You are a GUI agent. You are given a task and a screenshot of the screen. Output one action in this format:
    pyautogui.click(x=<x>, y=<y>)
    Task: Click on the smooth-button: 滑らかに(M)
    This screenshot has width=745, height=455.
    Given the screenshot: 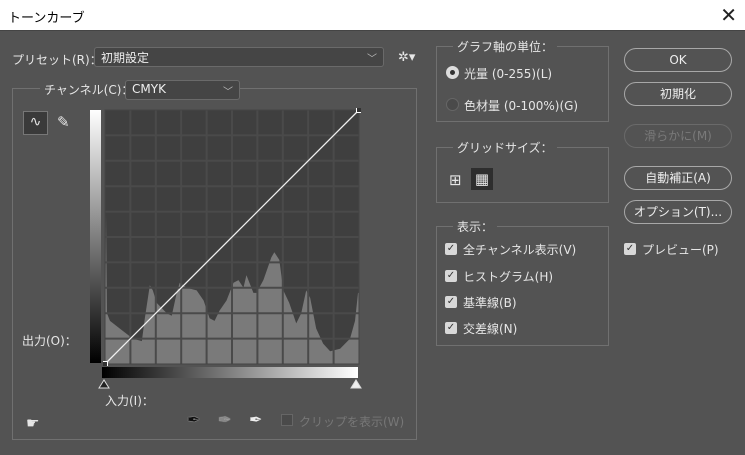 What is the action you would take?
    pyautogui.click(x=678, y=136)
    